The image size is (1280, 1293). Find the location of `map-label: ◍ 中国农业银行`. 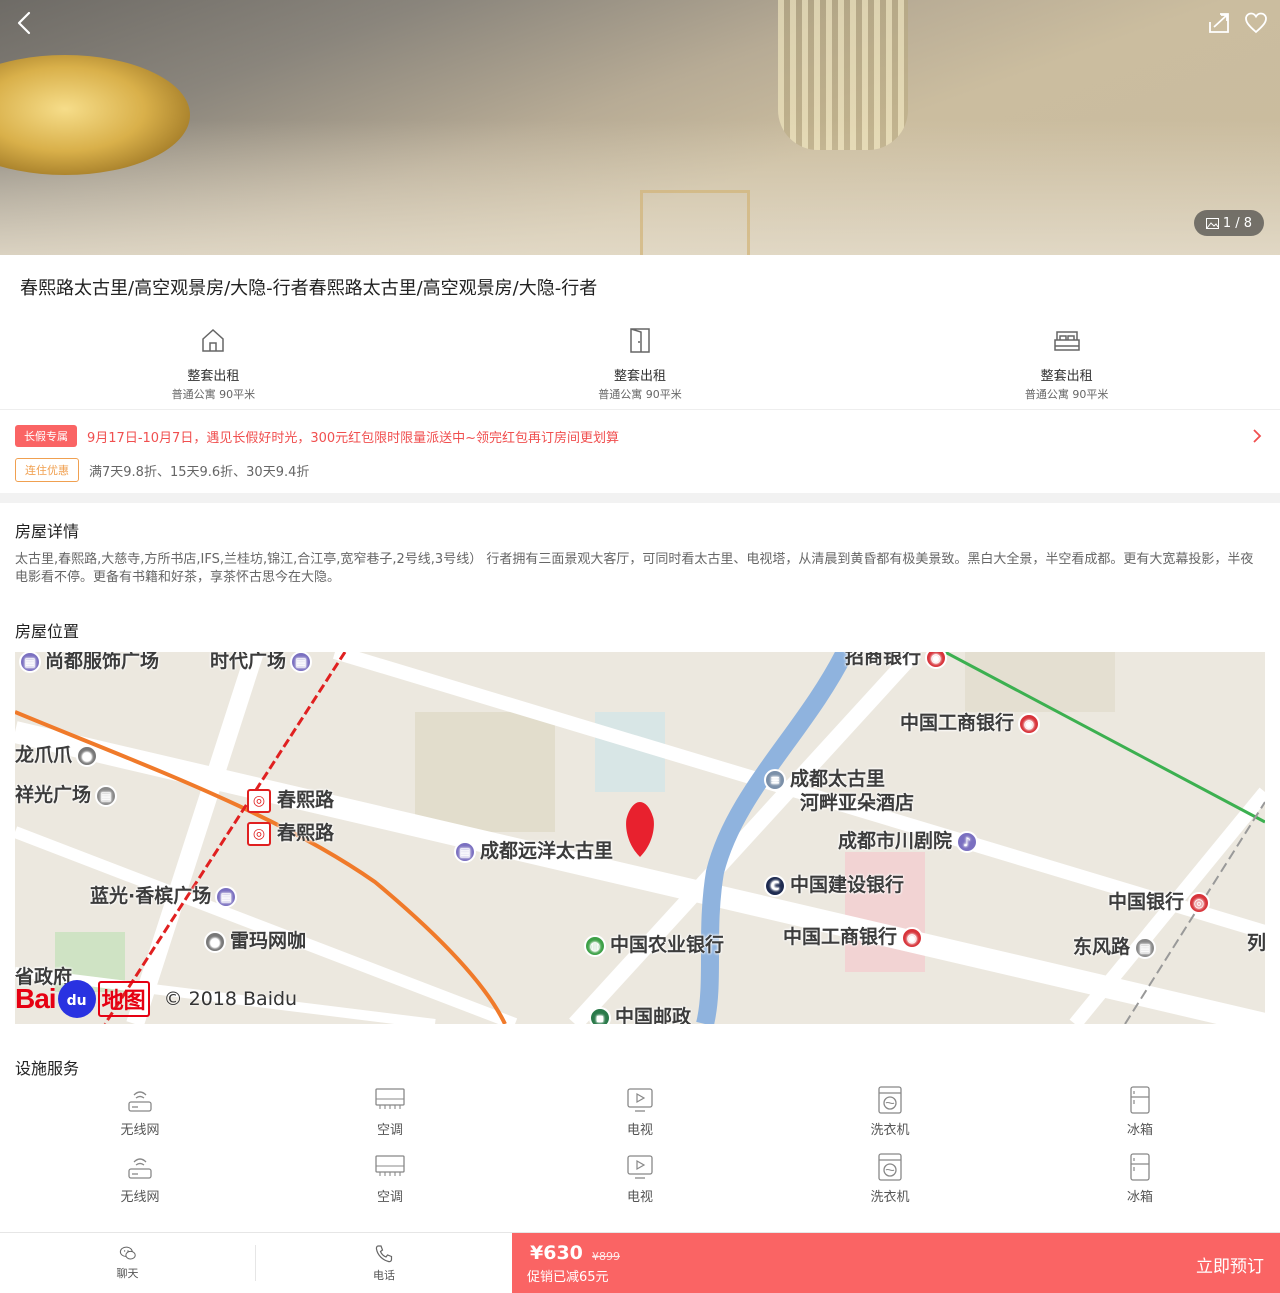

map-label: ◍ 中国农业银行 is located at coordinates (652, 943).